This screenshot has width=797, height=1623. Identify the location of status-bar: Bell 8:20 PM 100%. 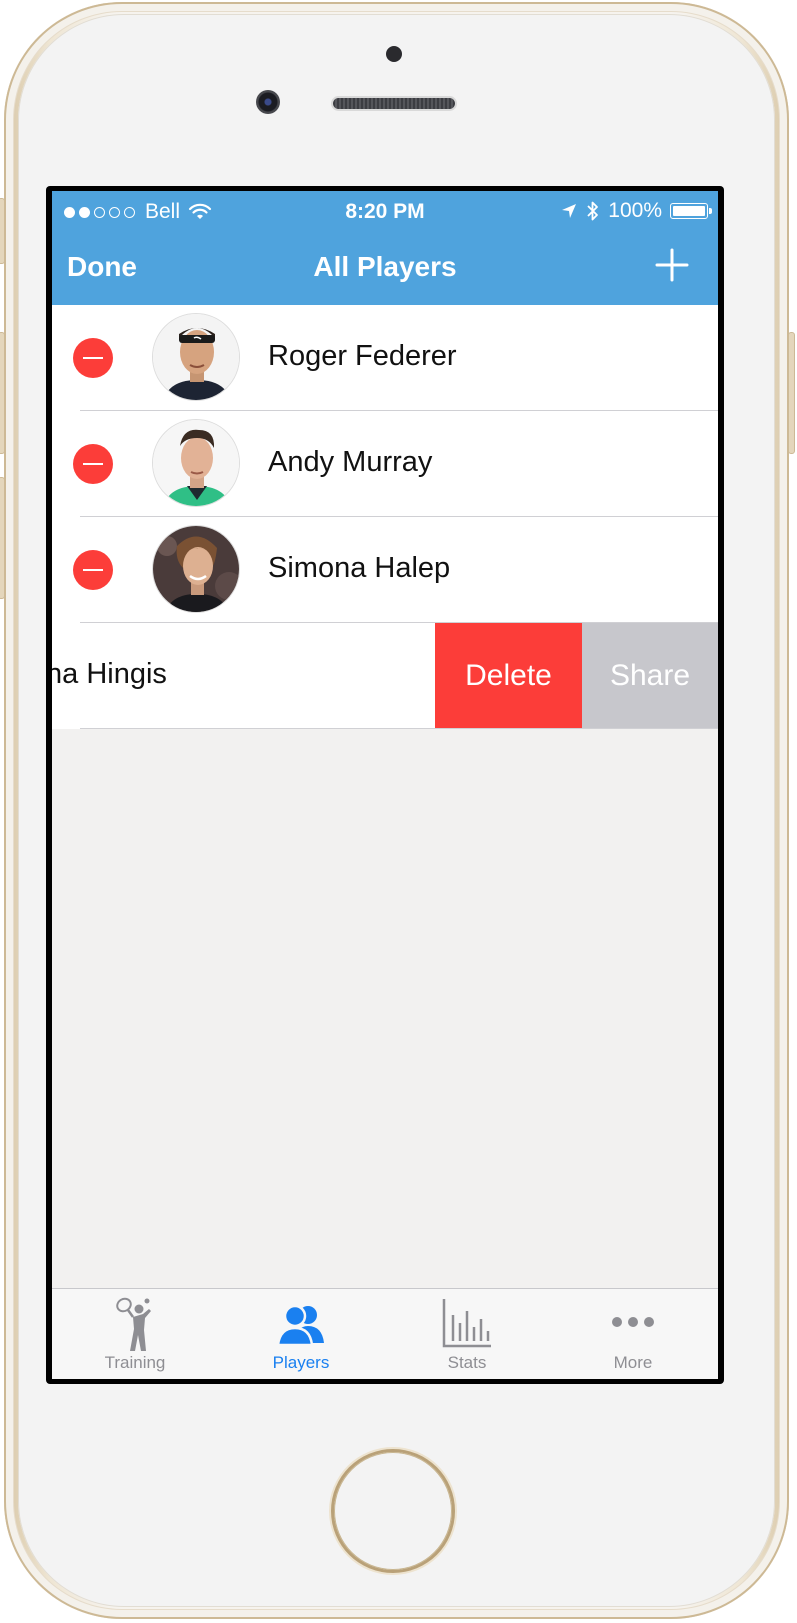
(385, 211).